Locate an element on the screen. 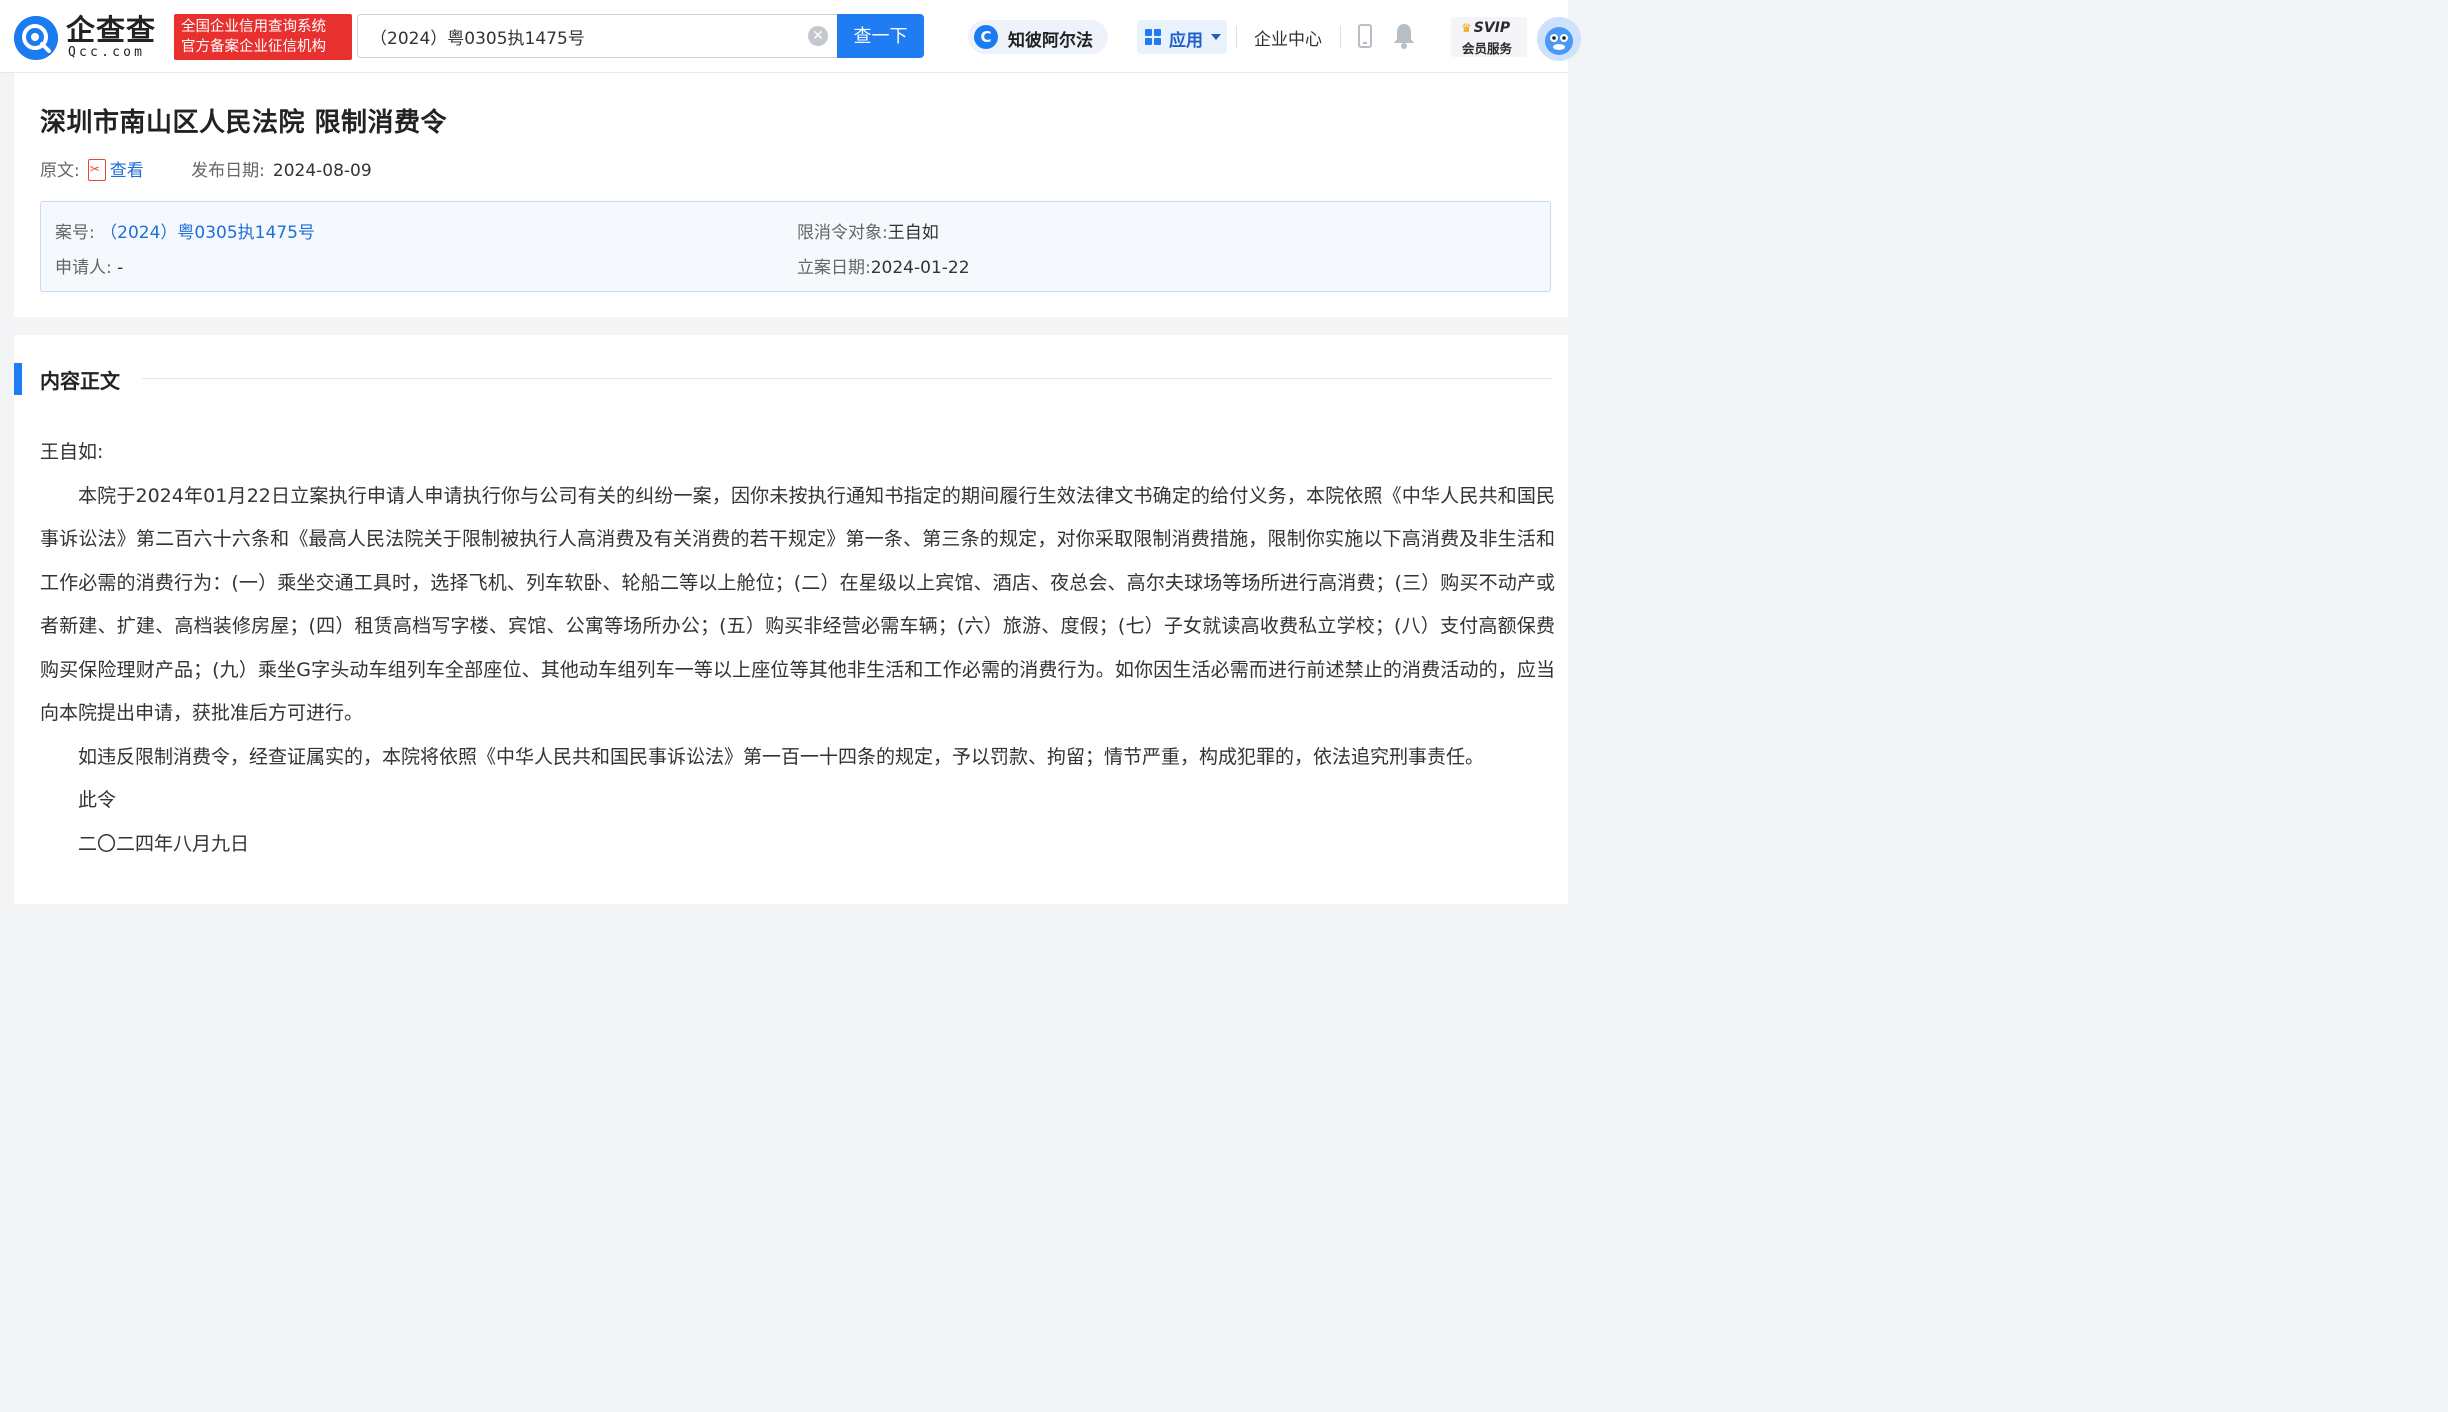 The width and height of the screenshot is (2448, 1412). applicant-row: 申请人: - is located at coordinates (89, 265).